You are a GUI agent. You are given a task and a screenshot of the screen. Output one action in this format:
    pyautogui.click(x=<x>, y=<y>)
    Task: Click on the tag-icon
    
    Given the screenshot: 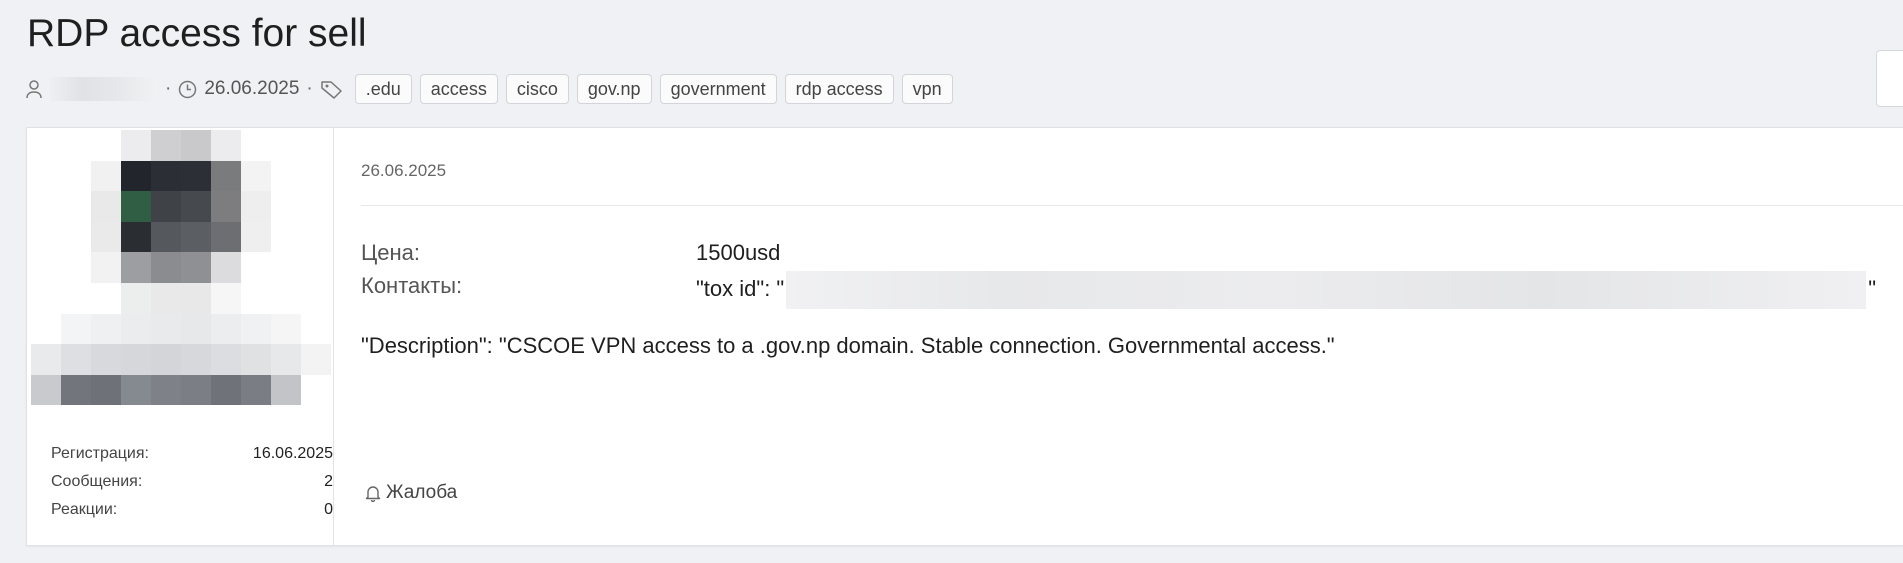 What is the action you would take?
    pyautogui.click(x=332, y=89)
    